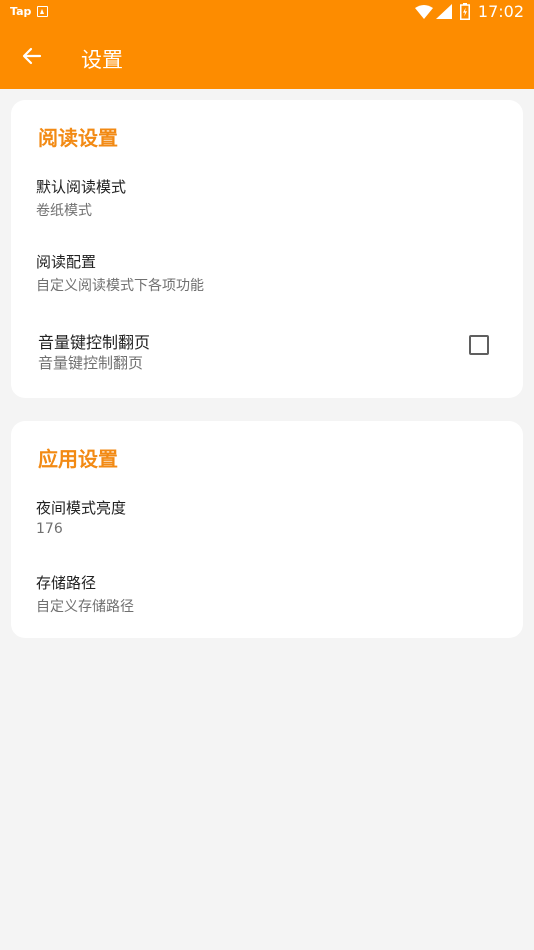 Image resolution: width=534 pixels, height=950 pixels. I want to click on reading-settings-title: 阅读设置, so click(78, 138).